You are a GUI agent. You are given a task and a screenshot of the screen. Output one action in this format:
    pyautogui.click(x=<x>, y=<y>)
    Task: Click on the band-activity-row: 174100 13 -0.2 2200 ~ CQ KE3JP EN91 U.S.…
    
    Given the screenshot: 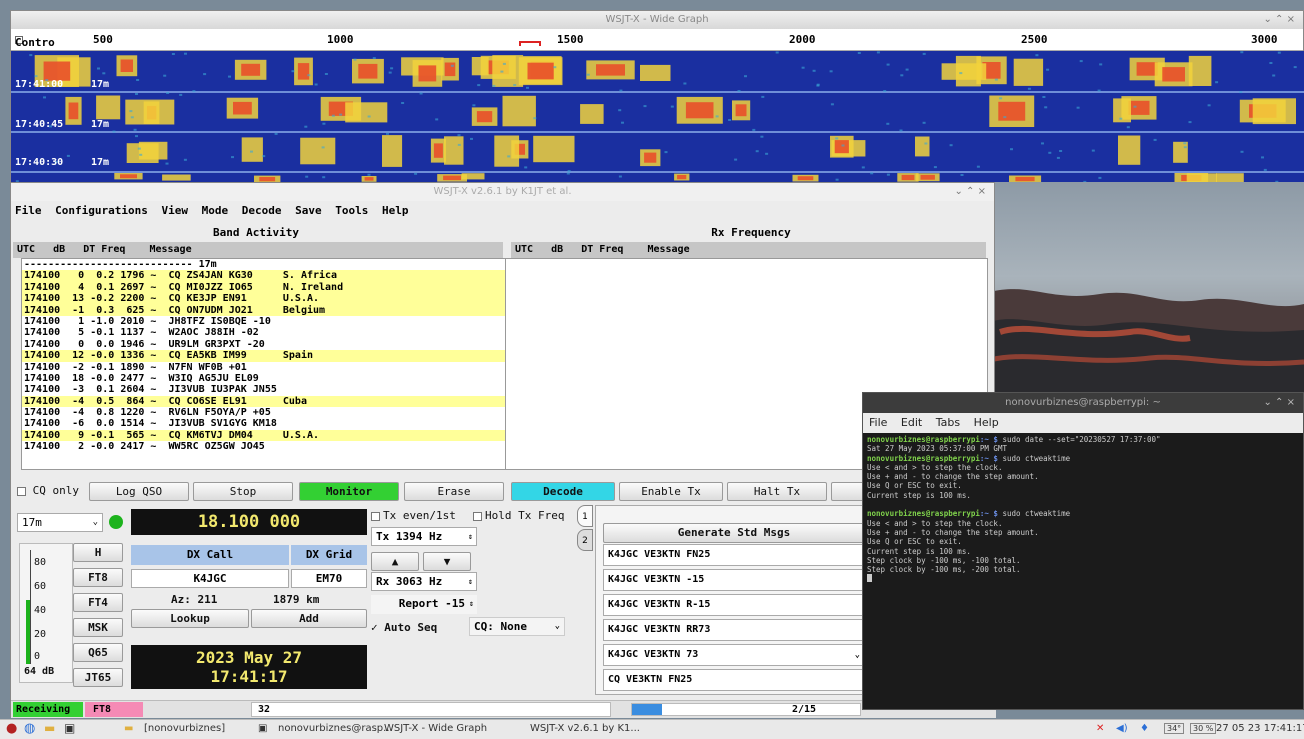 What is the action you would take?
    pyautogui.click(x=264, y=299)
    